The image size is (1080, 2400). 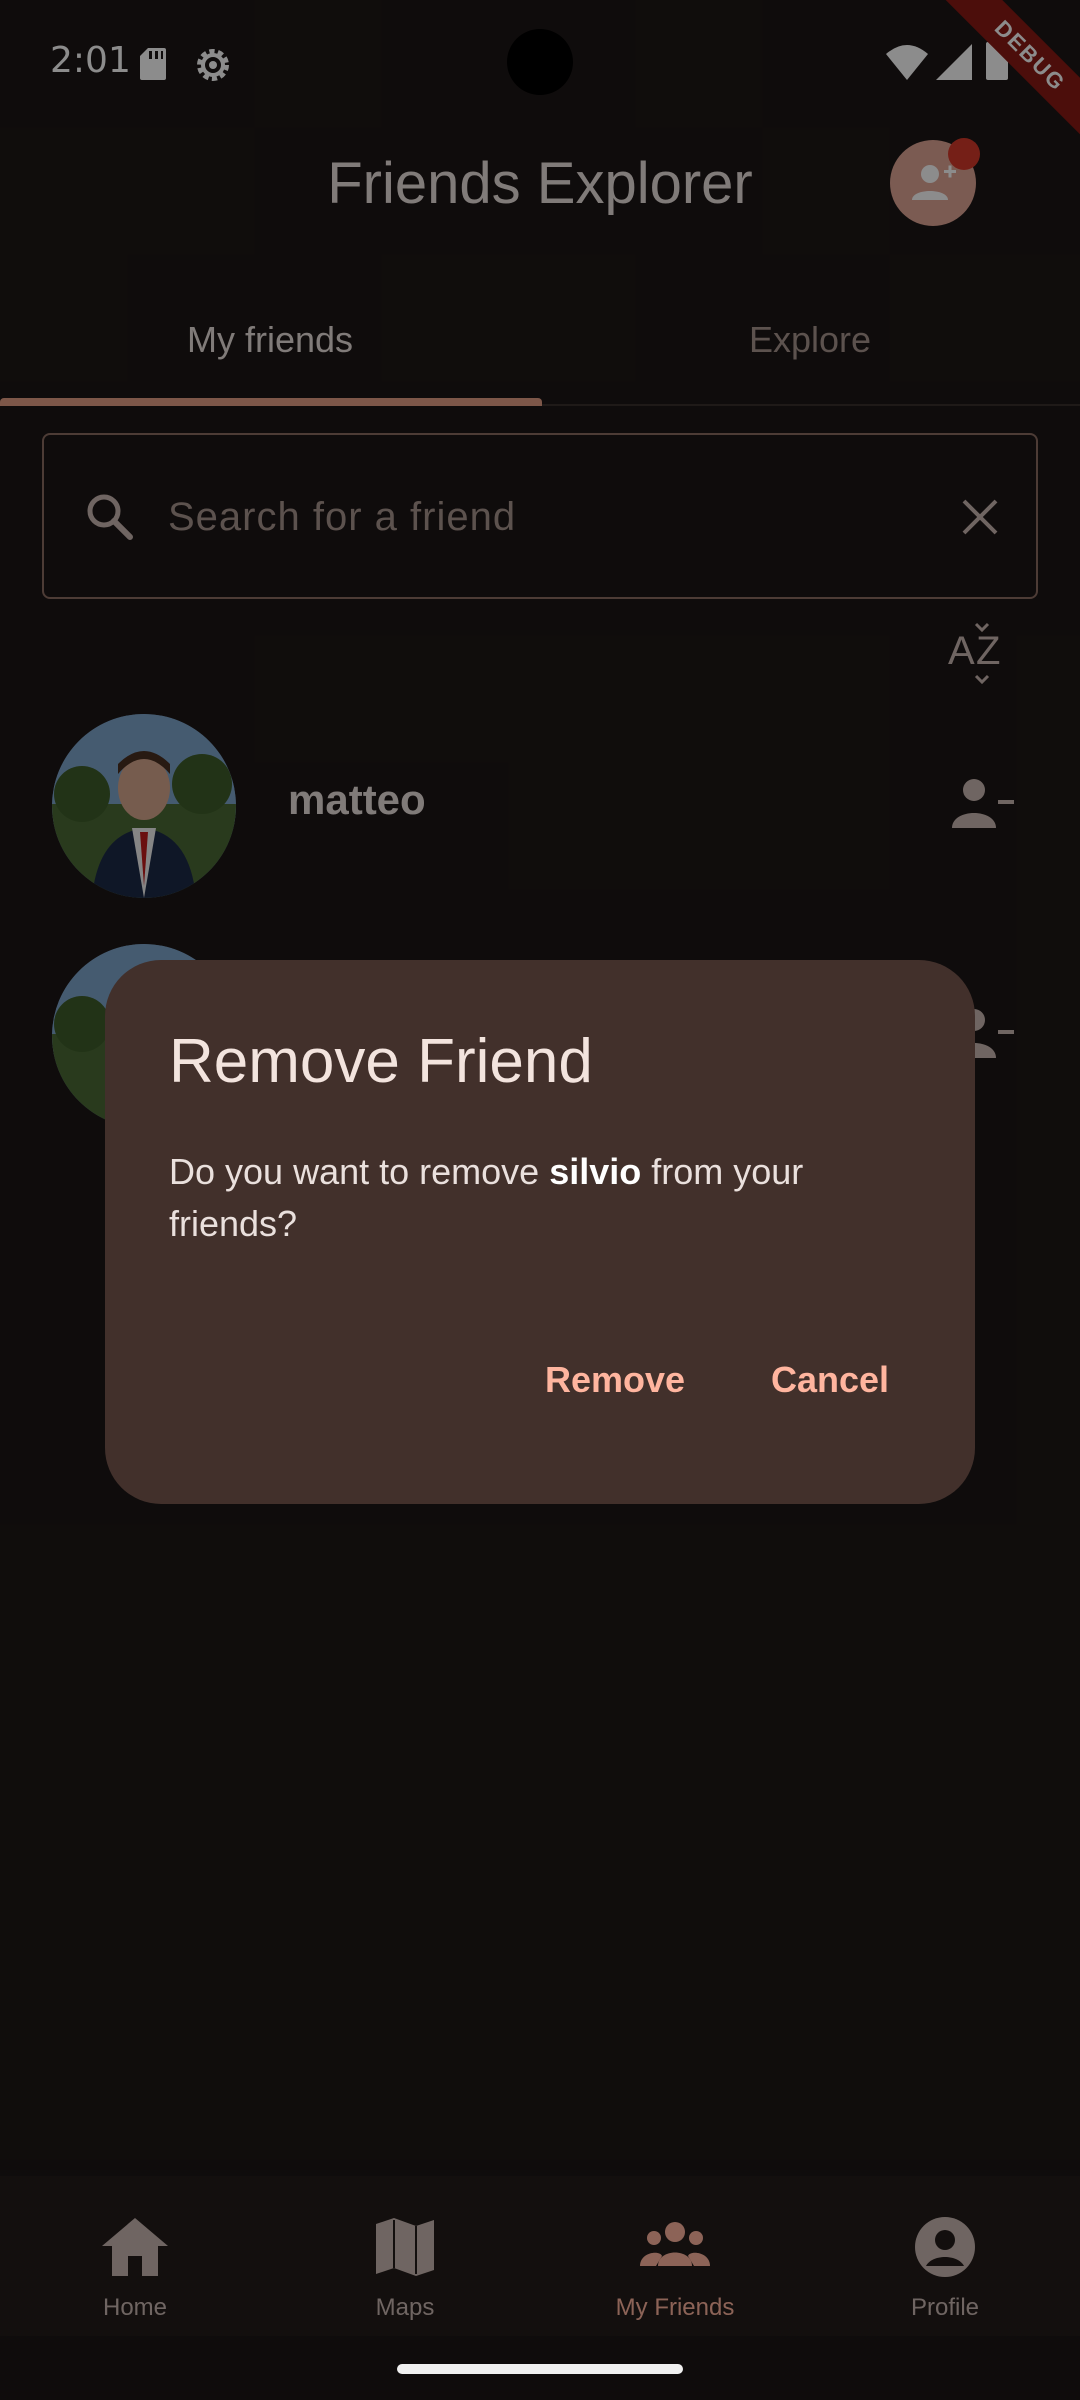 What do you see at coordinates (830, 1380) in the screenshot?
I see `cancel-button: Cancel` at bounding box center [830, 1380].